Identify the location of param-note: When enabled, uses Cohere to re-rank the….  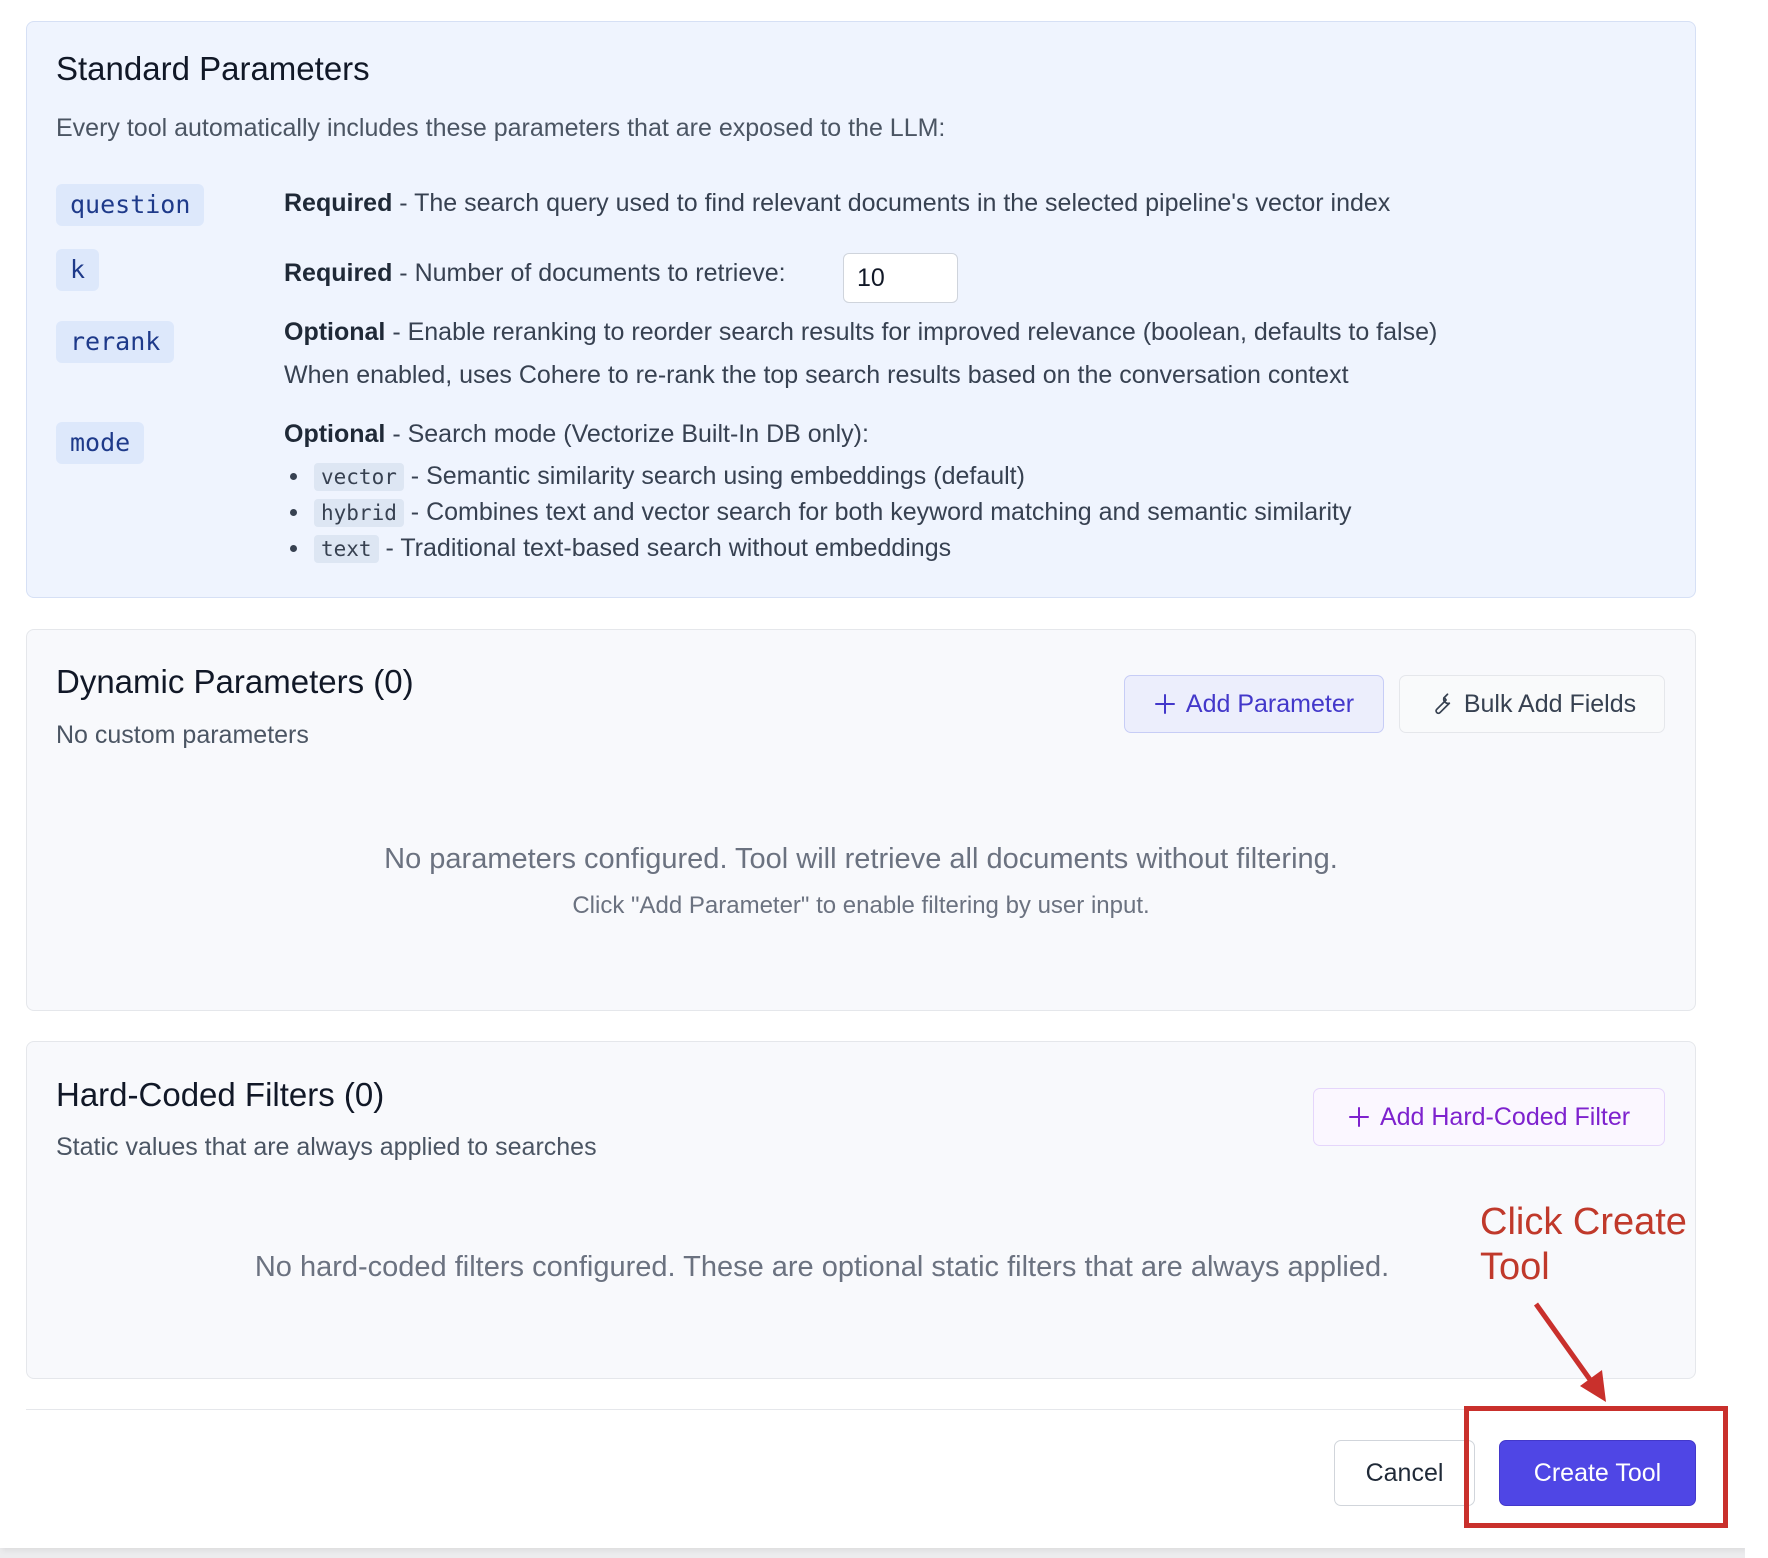
(816, 375).